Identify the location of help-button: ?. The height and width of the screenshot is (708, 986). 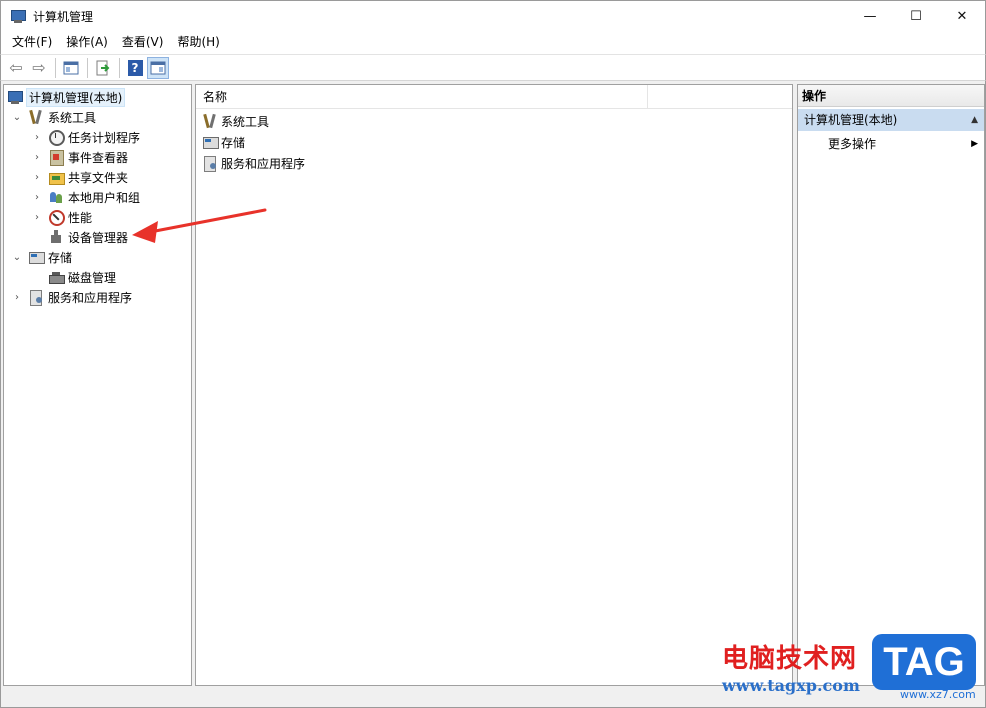
(135, 68).